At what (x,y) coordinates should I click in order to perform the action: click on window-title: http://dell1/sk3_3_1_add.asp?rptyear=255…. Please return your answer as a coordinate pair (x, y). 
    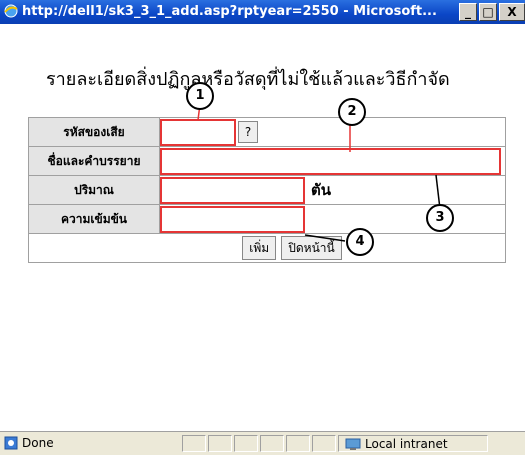
    Looking at the image, I should click on (229, 11).